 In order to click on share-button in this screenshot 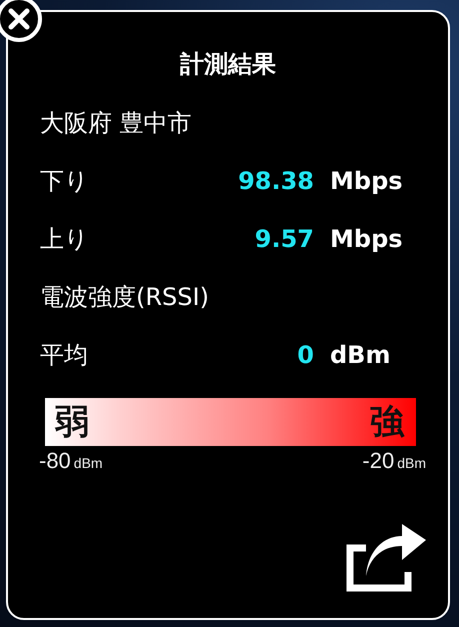, I will do `click(386, 559)`.